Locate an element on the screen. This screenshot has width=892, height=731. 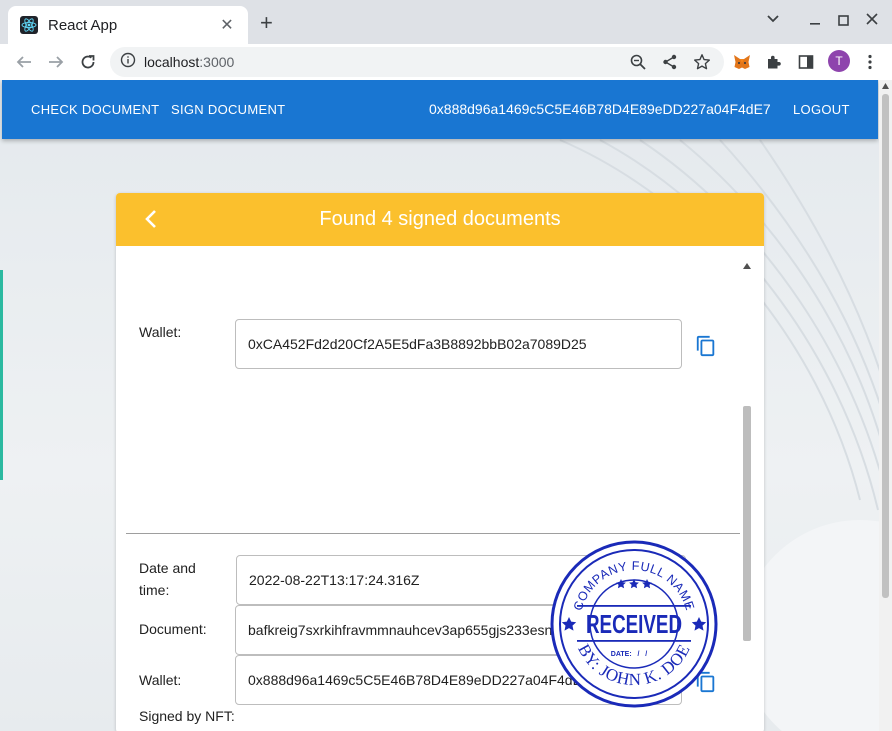
card-header: Found 4 signed documents is located at coordinates (440, 219).